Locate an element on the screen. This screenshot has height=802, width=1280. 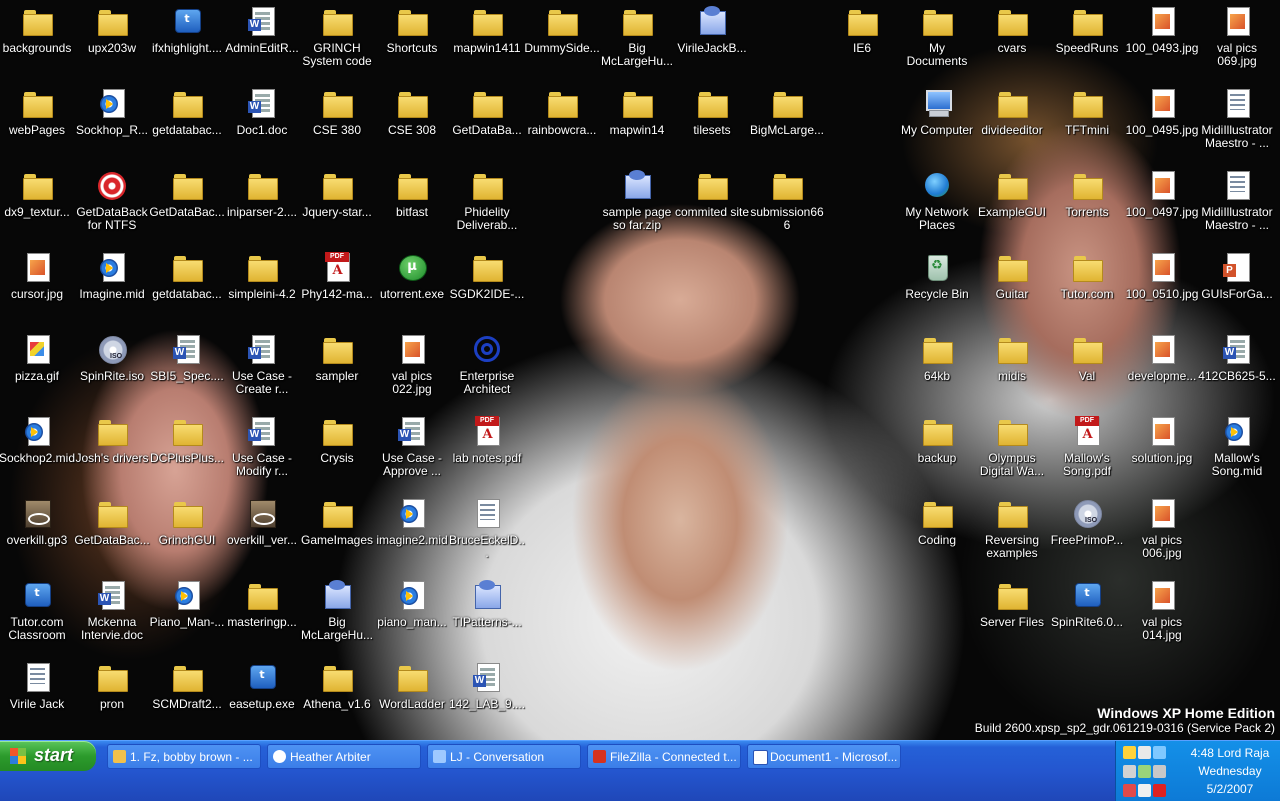
desktop-icon: pron is located at coordinates (112, 686).